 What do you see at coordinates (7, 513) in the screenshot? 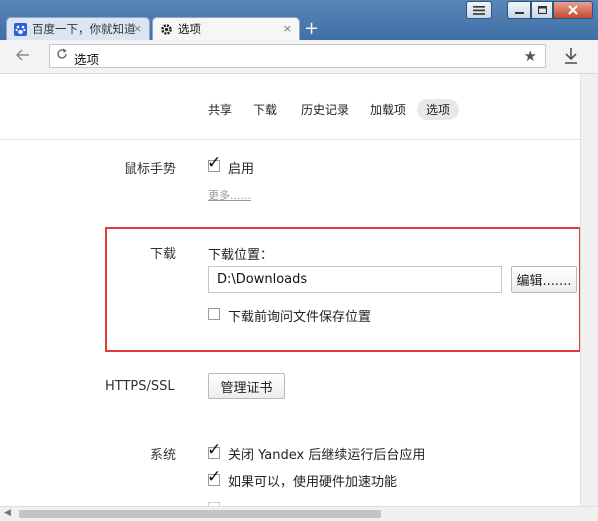
I see `scroll-left-arrow-icon: ◀` at bounding box center [7, 513].